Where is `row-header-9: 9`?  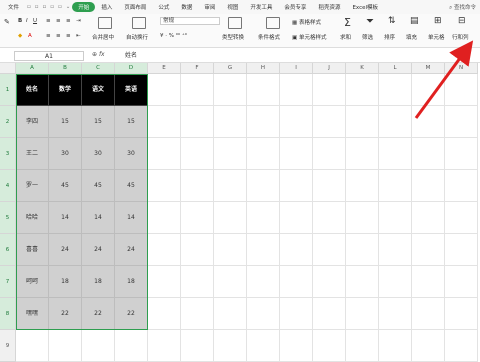 row-header-9: 9 is located at coordinates (8, 346).